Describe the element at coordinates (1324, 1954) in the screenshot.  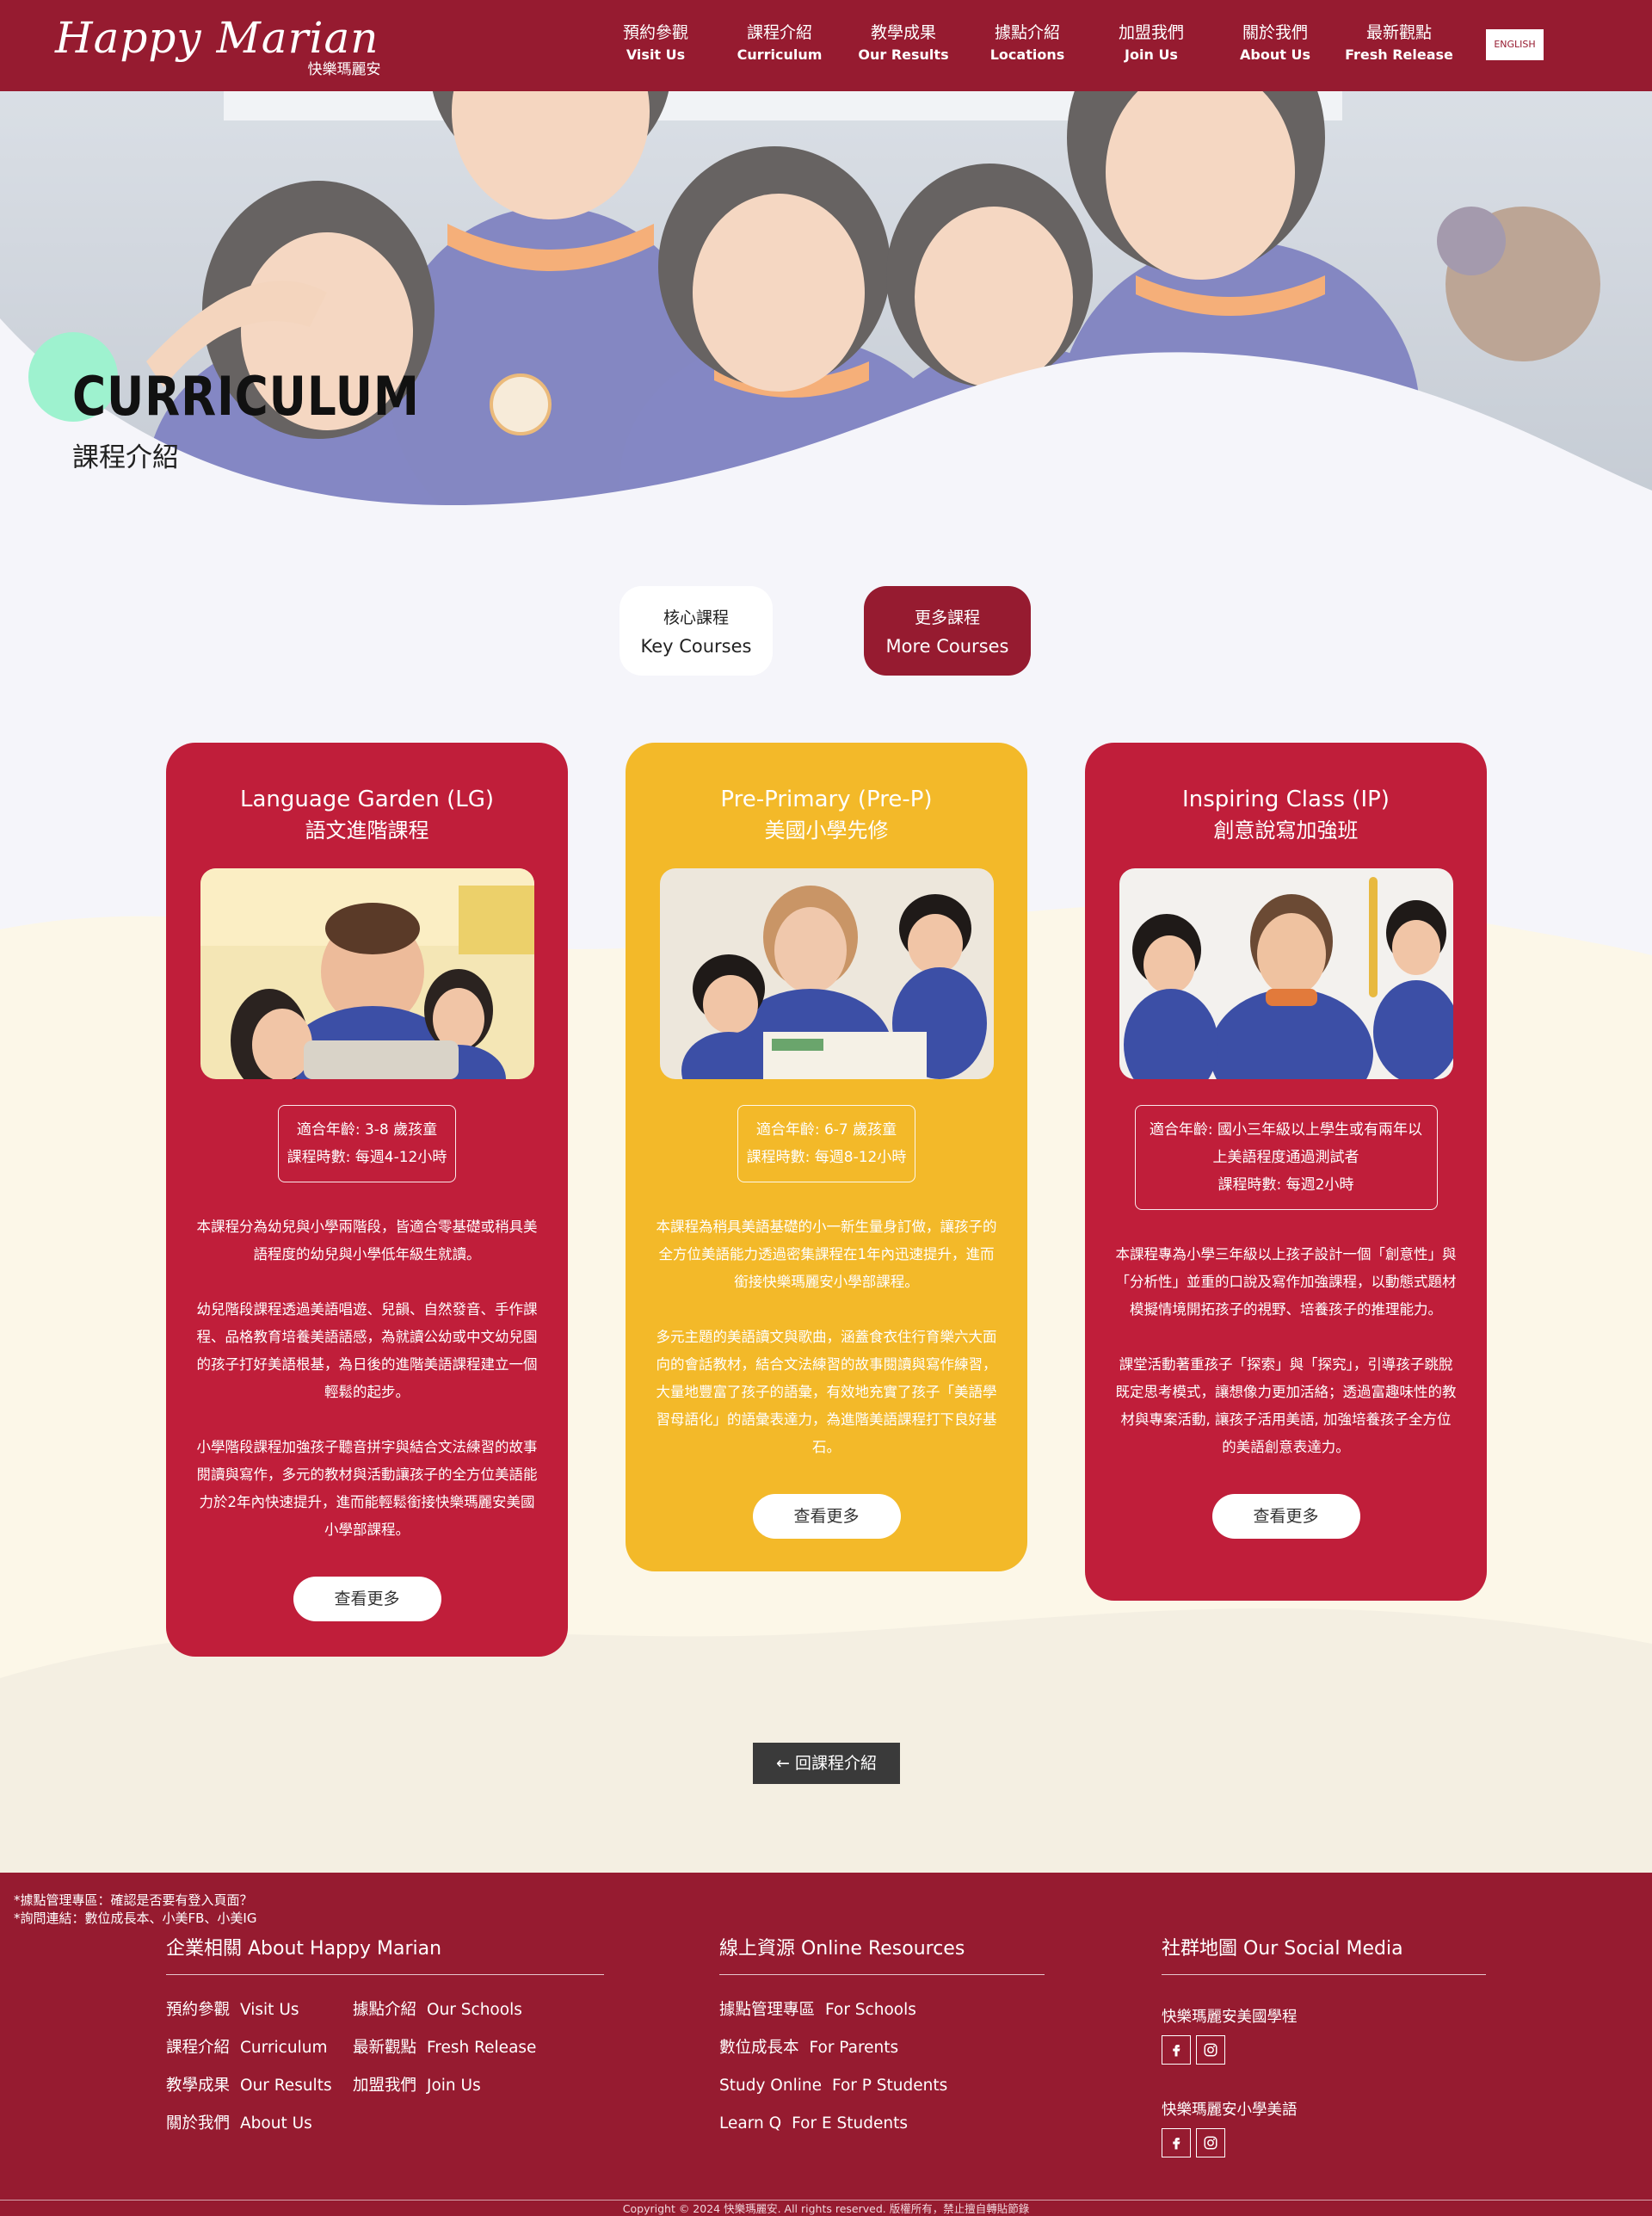
I see `footer-column-title: 社群地圖 Our Social Media` at that location.